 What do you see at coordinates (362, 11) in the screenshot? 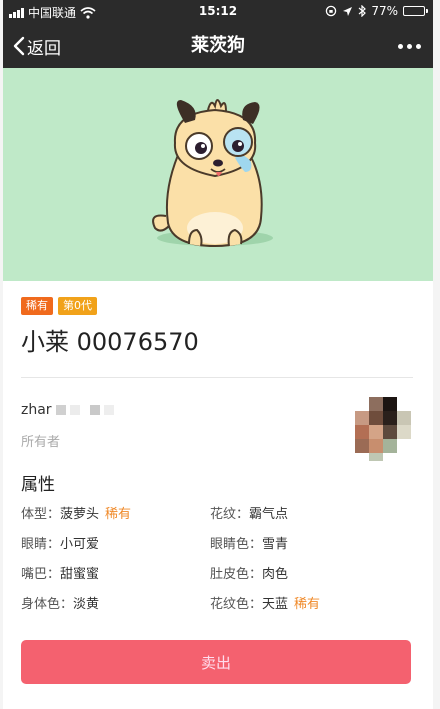
I see `bluetooth-icon` at bounding box center [362, 11].